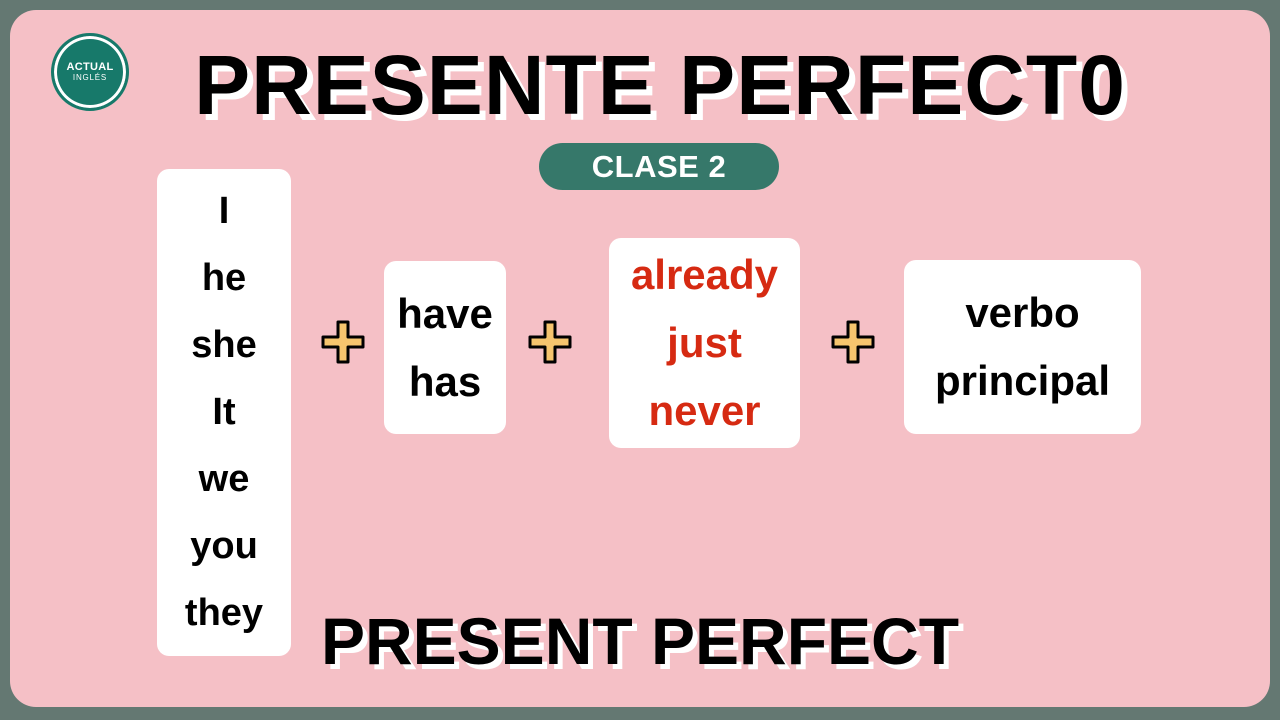 Image resolution: width=1280 pixels, height=720 pixels. I want to click on logo-line-2: INGLÉS, so click(90, 77).